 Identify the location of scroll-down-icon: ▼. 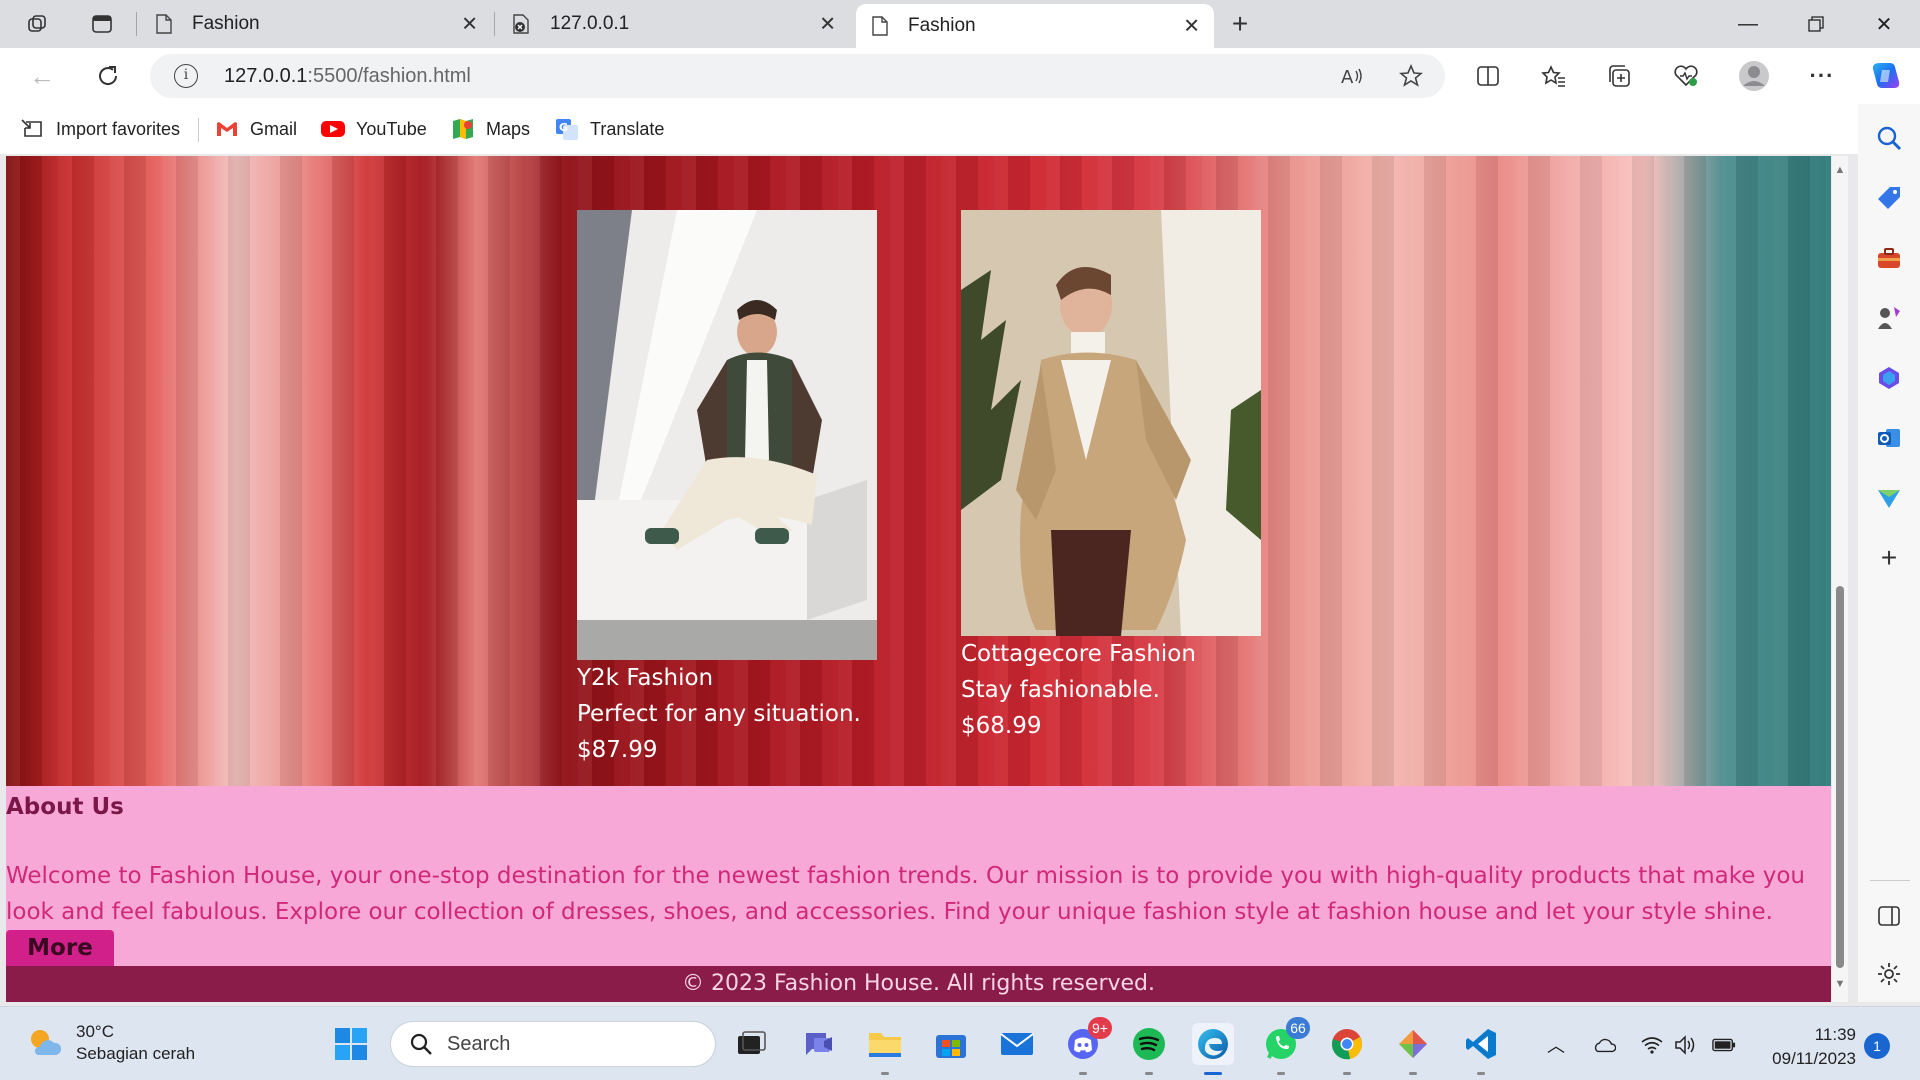
(1840, 984).